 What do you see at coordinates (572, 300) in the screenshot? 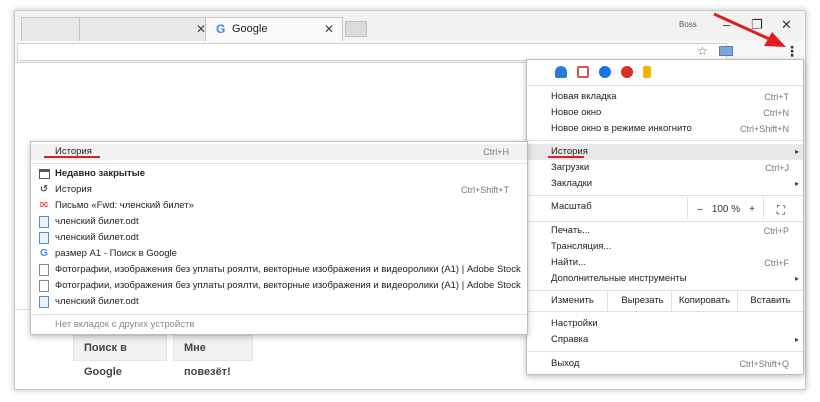
I see `edit-label: Изменить` at bounding box center [572, 300].